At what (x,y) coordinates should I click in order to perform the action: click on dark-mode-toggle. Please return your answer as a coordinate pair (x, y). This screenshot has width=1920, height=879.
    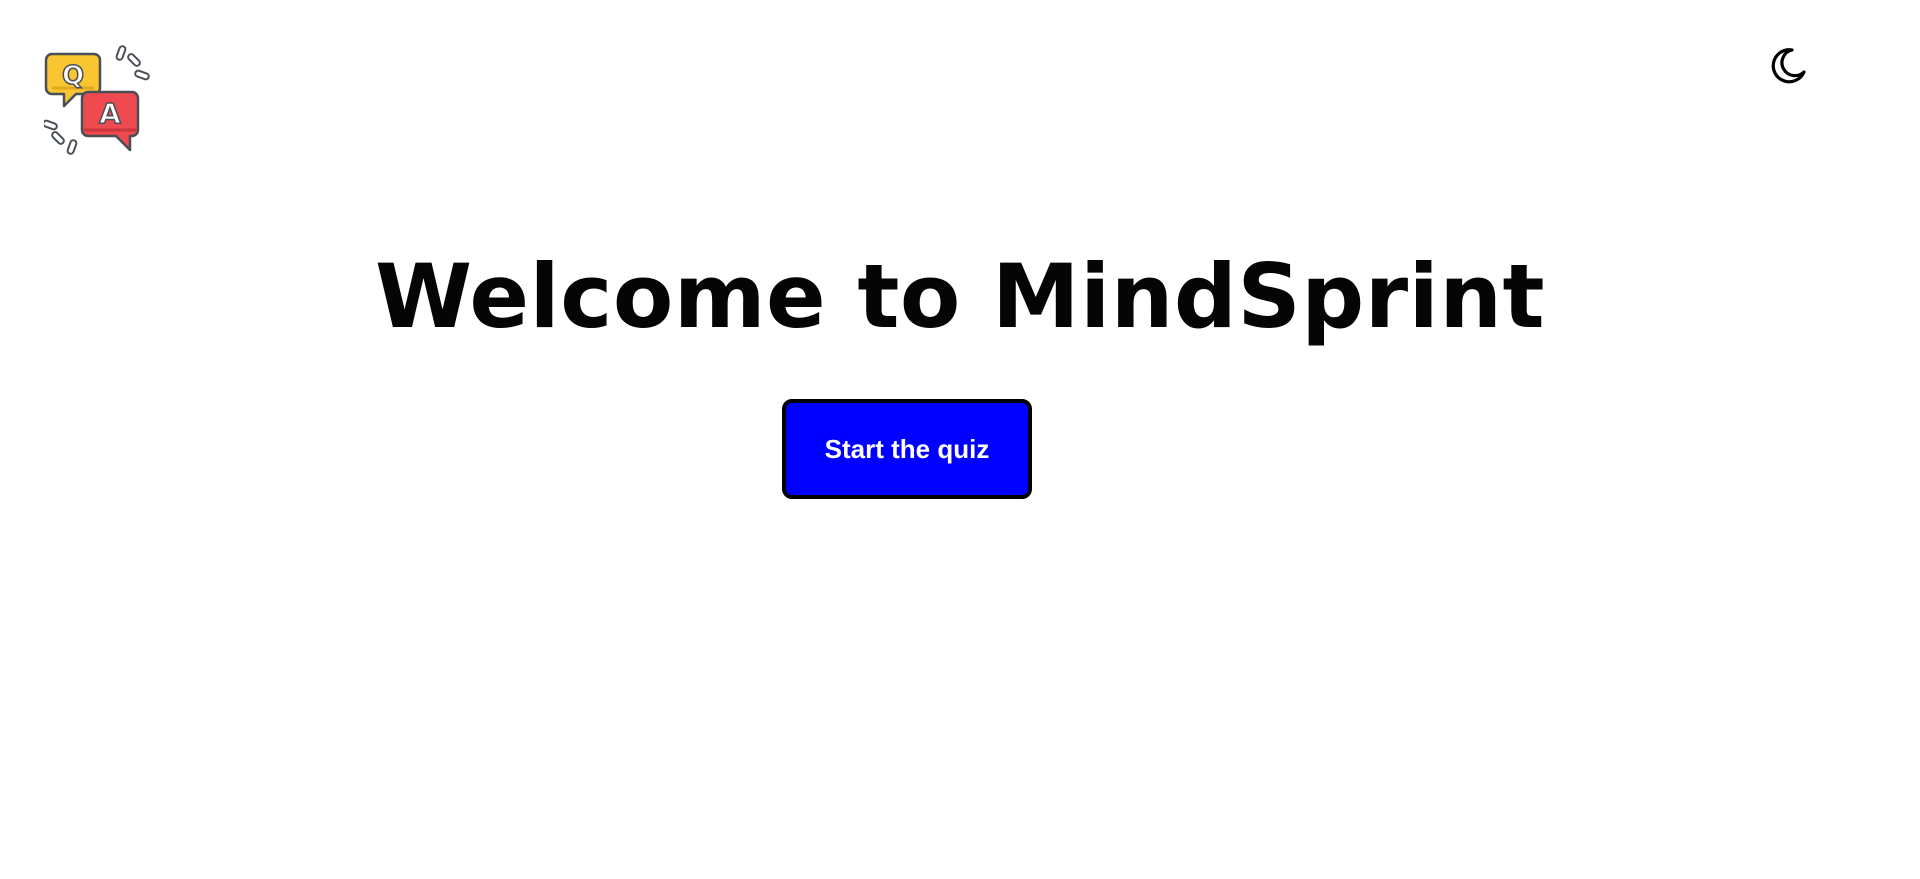
    Looking at the image, I should click on (1788, 68).